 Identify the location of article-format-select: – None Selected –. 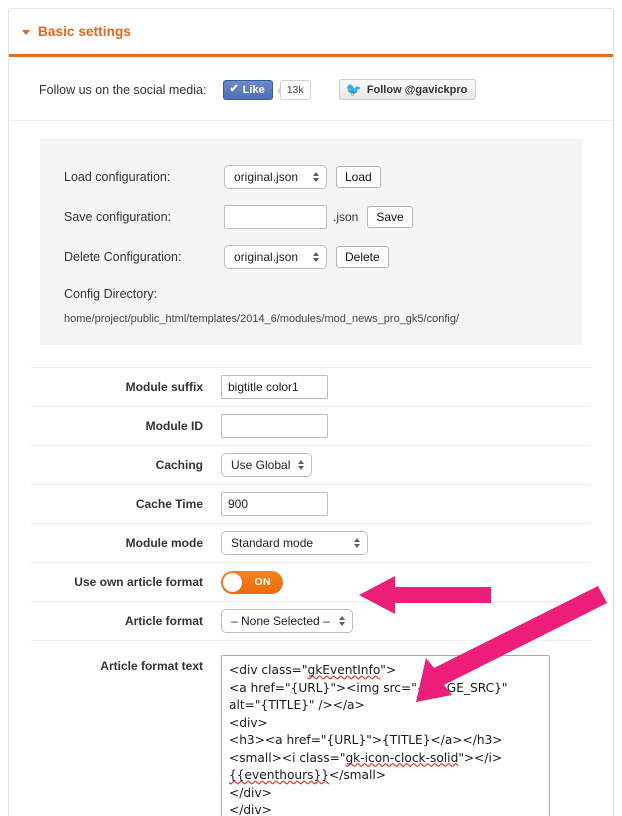
(287, 621).